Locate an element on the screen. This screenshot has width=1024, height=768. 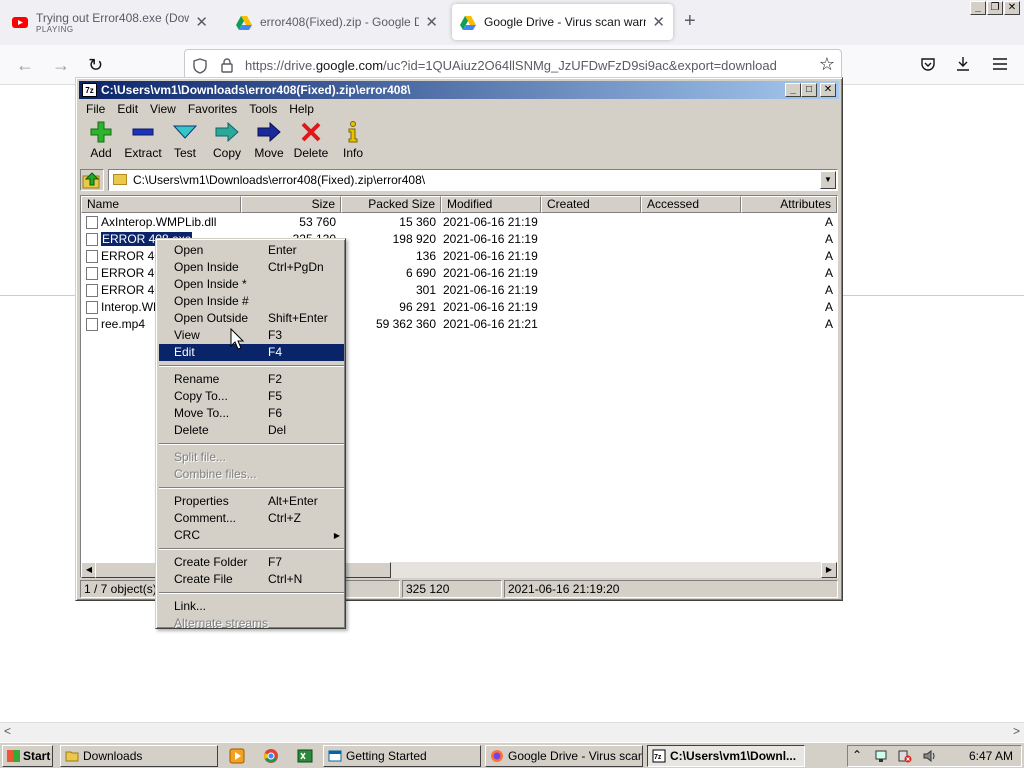
browser-tab-drive-zip: error408(Fixed).zip - Google Drive ✕ is located at coordinates (337, 22).